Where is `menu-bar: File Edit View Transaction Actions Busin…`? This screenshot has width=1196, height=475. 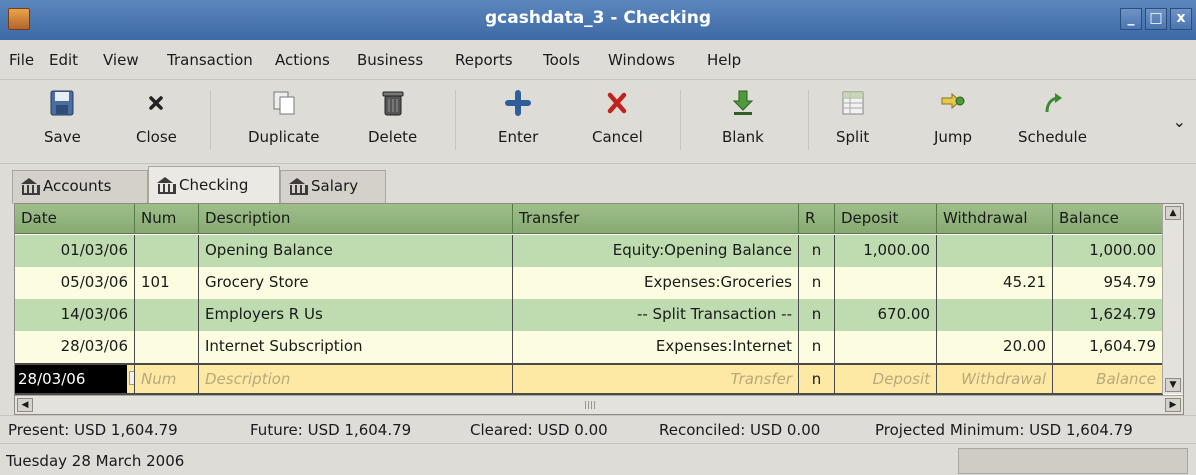
menu-bar: File Edit View Transaction Actions Busin… is located at coordinates (598, 60).